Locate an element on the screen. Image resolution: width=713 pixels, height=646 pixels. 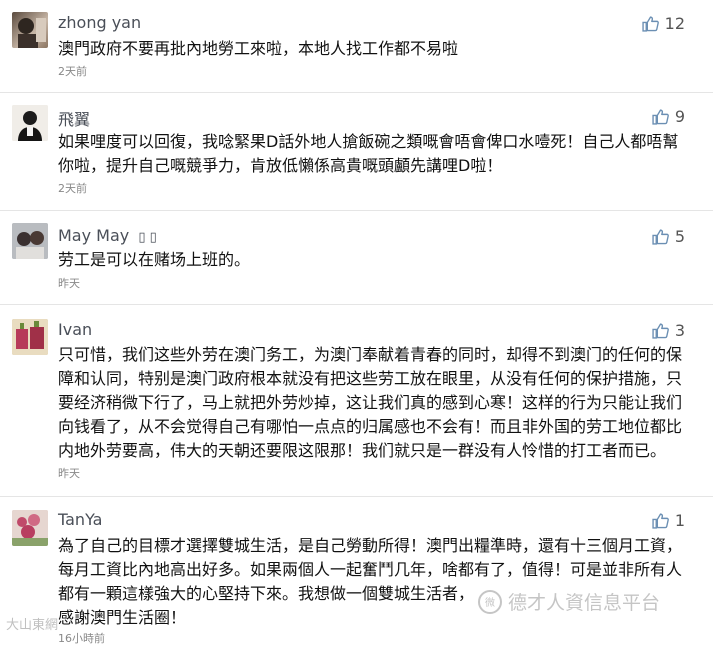
comment-line: 劳工是可以在赌场上班的。 is located at coordinates (154, 259).